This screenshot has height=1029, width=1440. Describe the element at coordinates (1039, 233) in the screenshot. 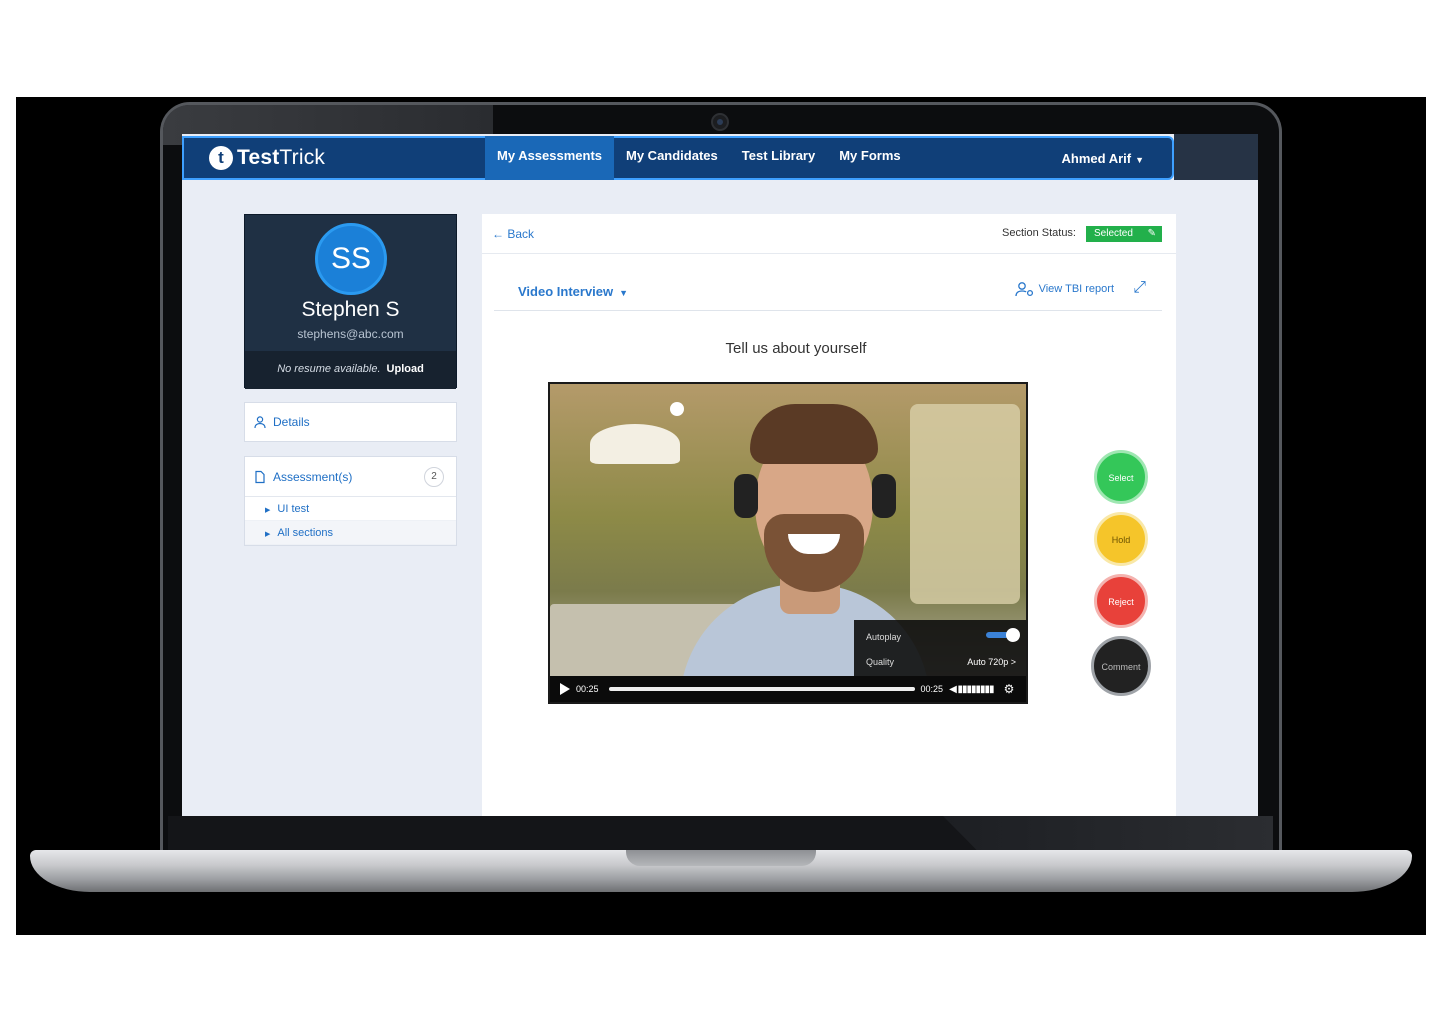

I see `section-status-label: Section Status:` at that location.